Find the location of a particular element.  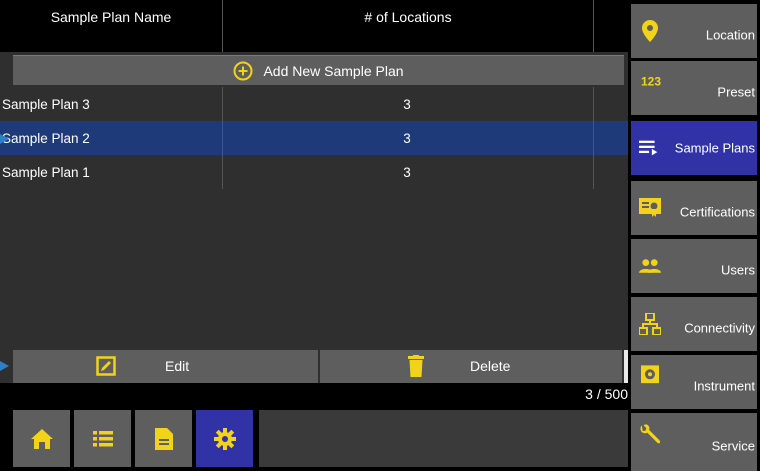

gear-icon is located at coordinates (224, 438).